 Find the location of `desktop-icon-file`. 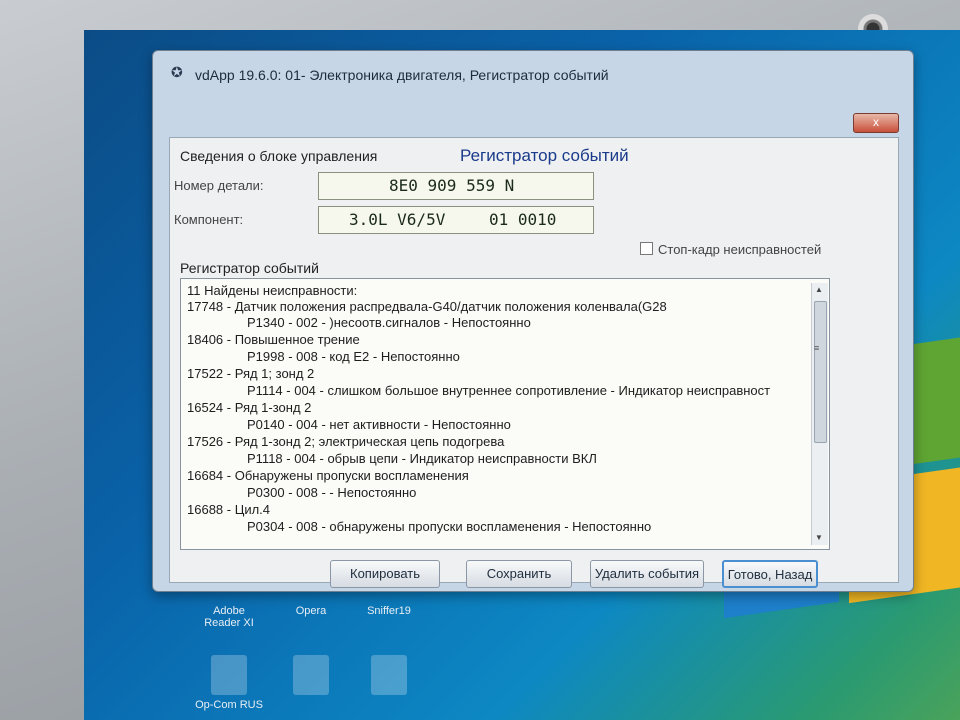

desktop-icon-file is located at coordinates (389, 677).